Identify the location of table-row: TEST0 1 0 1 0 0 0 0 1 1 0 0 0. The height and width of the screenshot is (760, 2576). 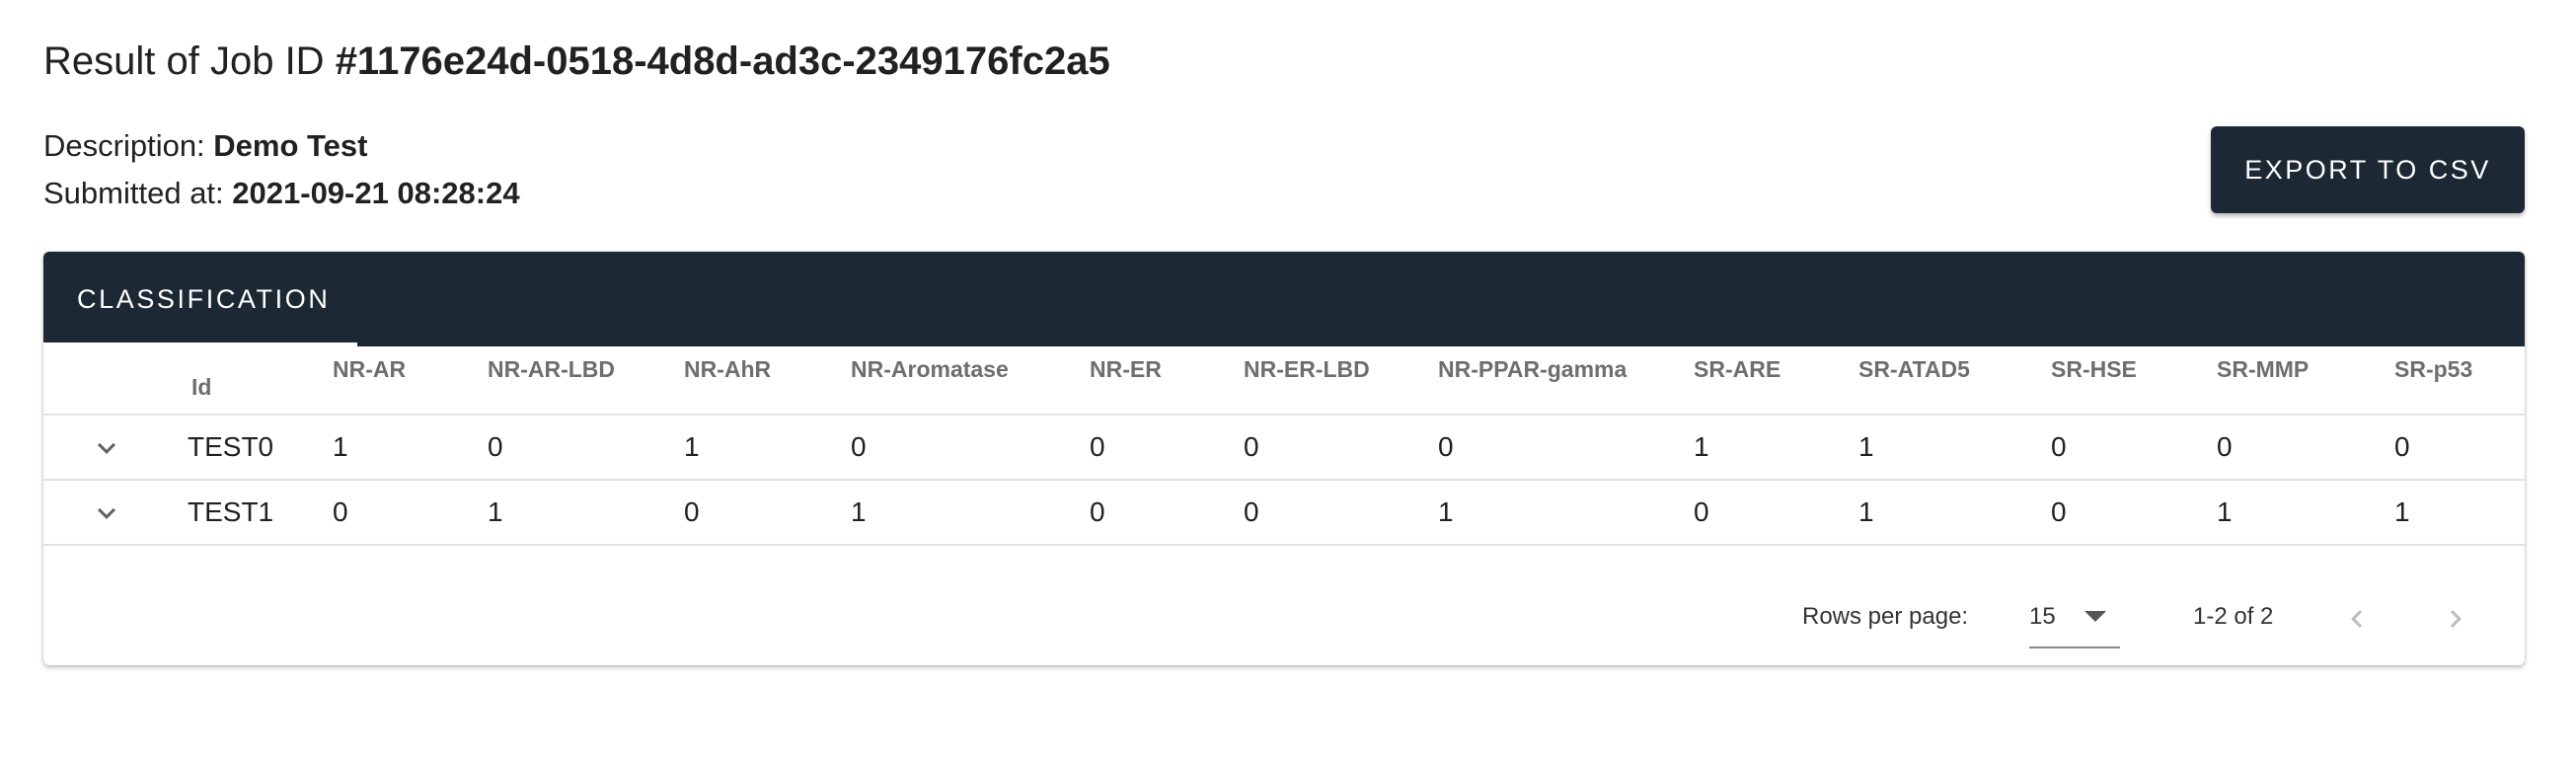
(1284, 448).